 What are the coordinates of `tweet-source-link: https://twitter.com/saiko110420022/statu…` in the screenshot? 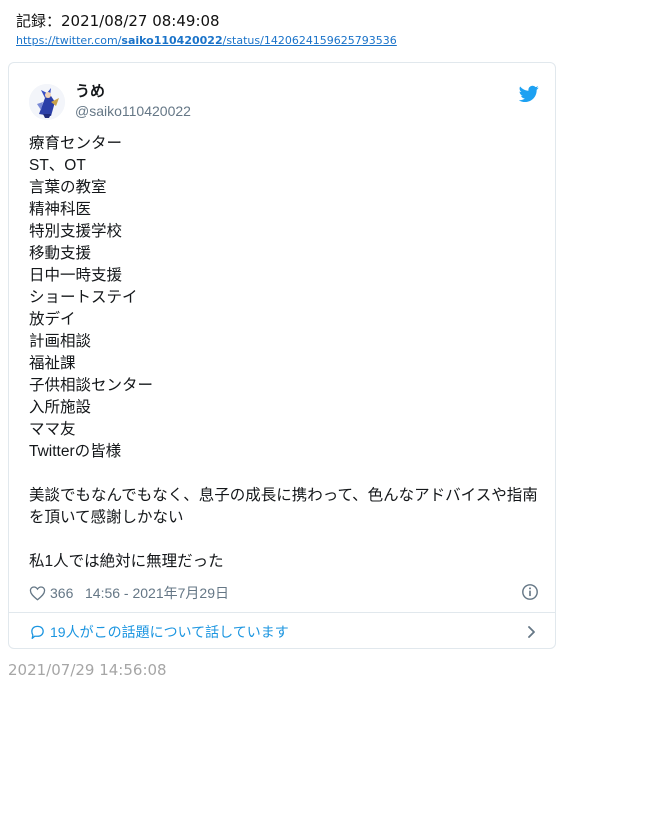 It's located at (326, 41).